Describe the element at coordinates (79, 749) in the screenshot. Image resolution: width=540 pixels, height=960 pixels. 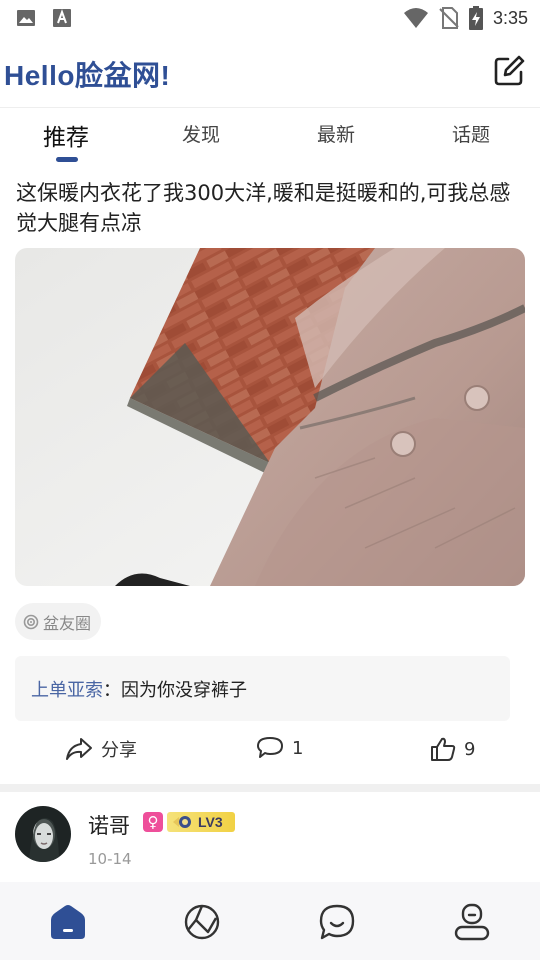
I see `share-icon` at that location.